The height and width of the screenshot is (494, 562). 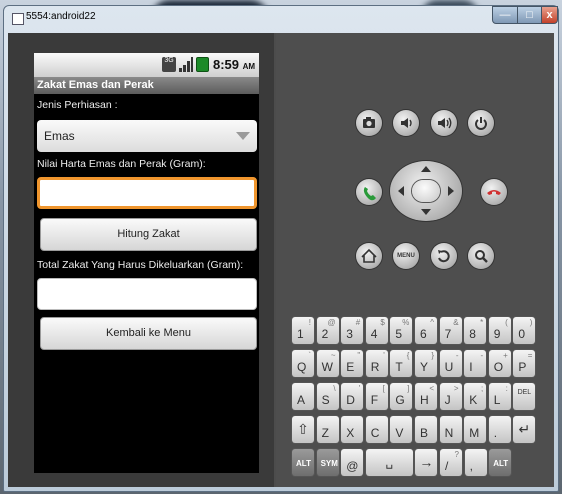 I want to click on key-17: I-, so click(x=475, y=363).